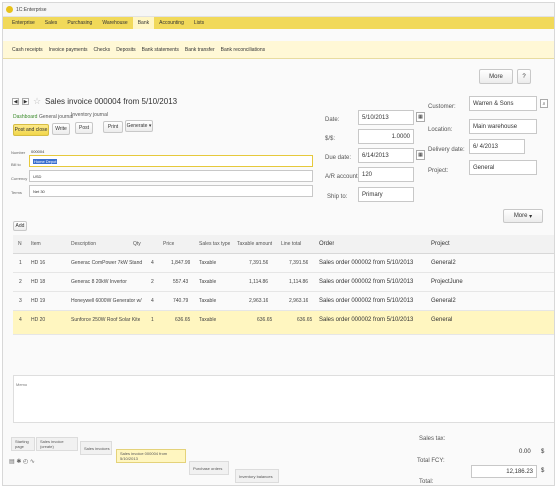 This screenshot has height=488, width=557. I want to click on nav-cash-receipts: Cash receipts, so click(27, 50).